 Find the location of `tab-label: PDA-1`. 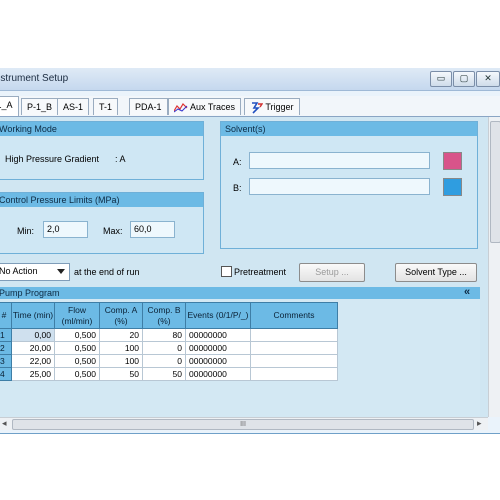

tab-label: PDA-1 is located at coordinates (148, 107).